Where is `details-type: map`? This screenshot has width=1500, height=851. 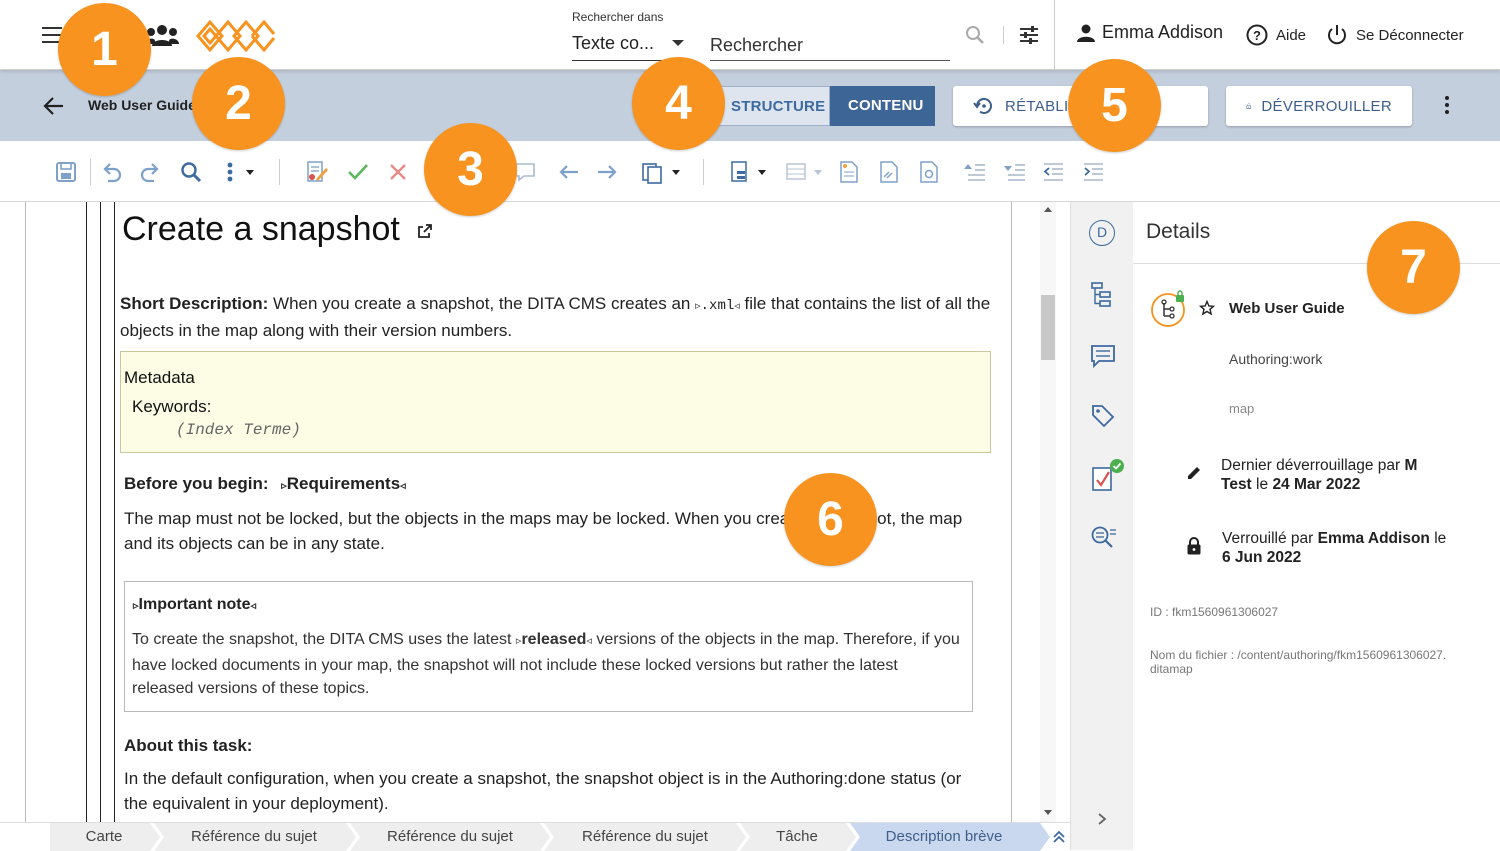 details-type: map is located at coordinates (1242, 408).